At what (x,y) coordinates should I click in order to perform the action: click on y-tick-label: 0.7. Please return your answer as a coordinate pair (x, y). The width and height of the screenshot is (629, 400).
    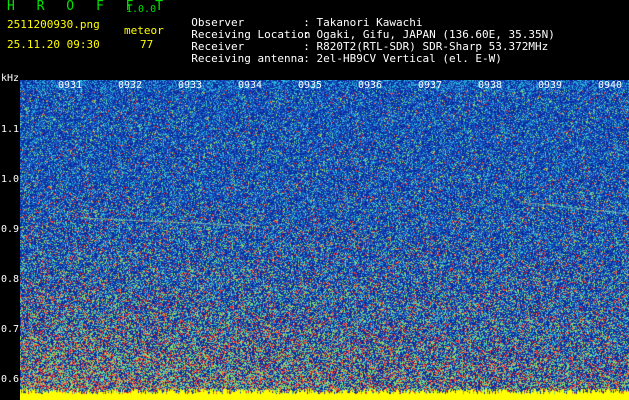
    Looking at the image, I should click on (10, 329).